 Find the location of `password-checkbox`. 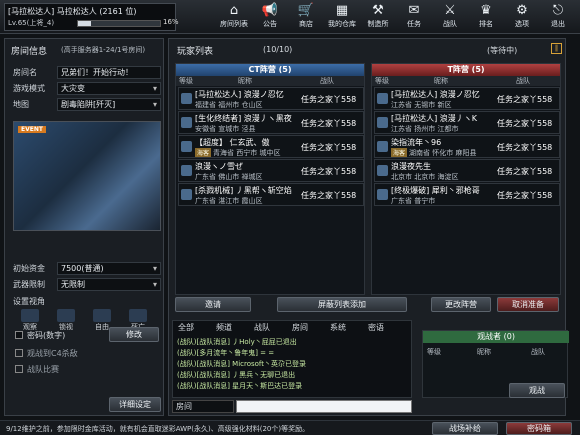

password-checkbox is located at coordinates (19, 335).